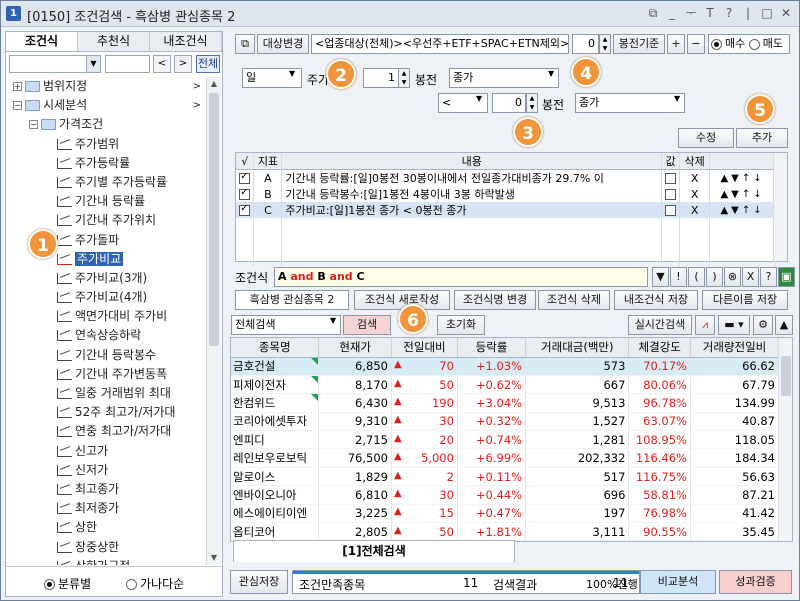  What do you see at coordinates (214, 558) in the screenshot?
I see `scroll-down-icon: ▼` at bounding box center [214, 558].